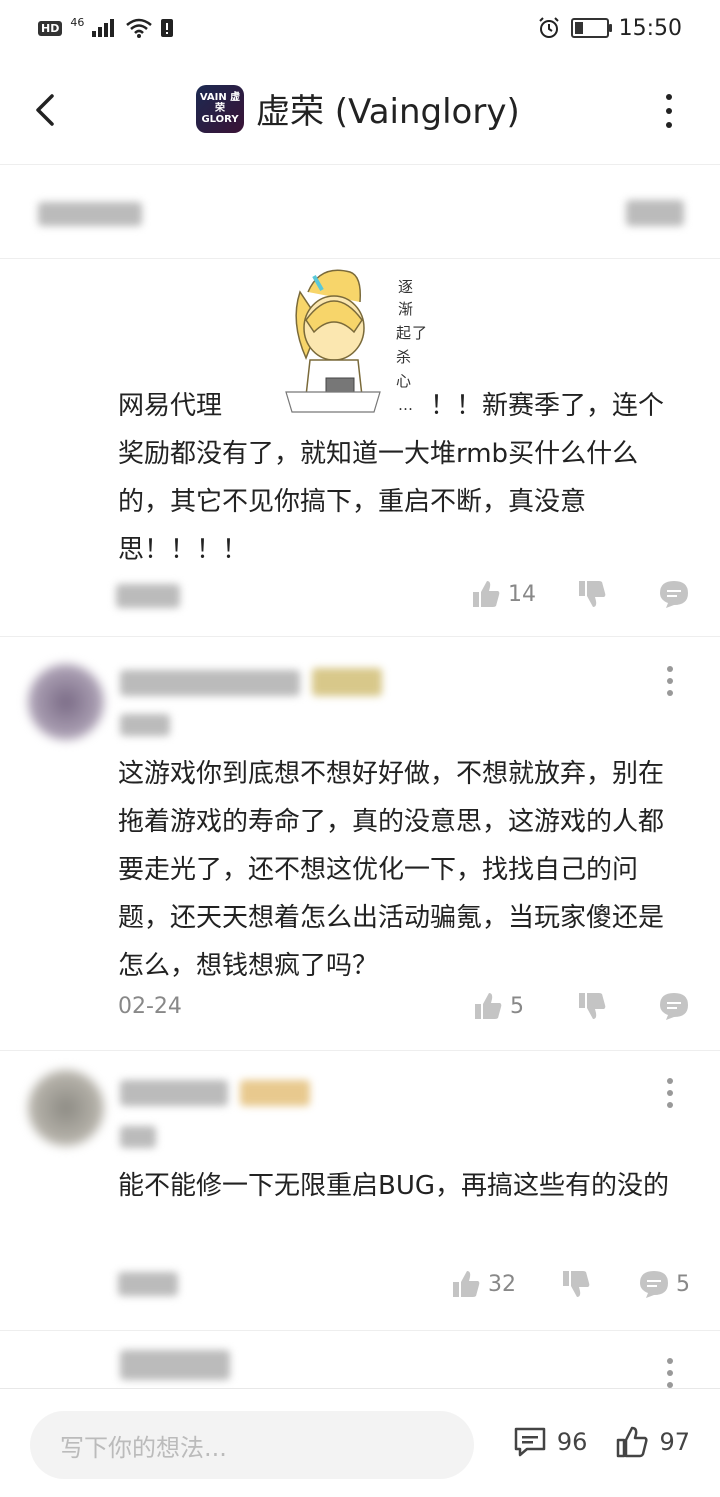 The width and height of the screenshot is (720, 1497). What do you see at coordinates (674, 1442) in the screenshot?
I see `like-count: 97` at bounding box center [674, 1442].